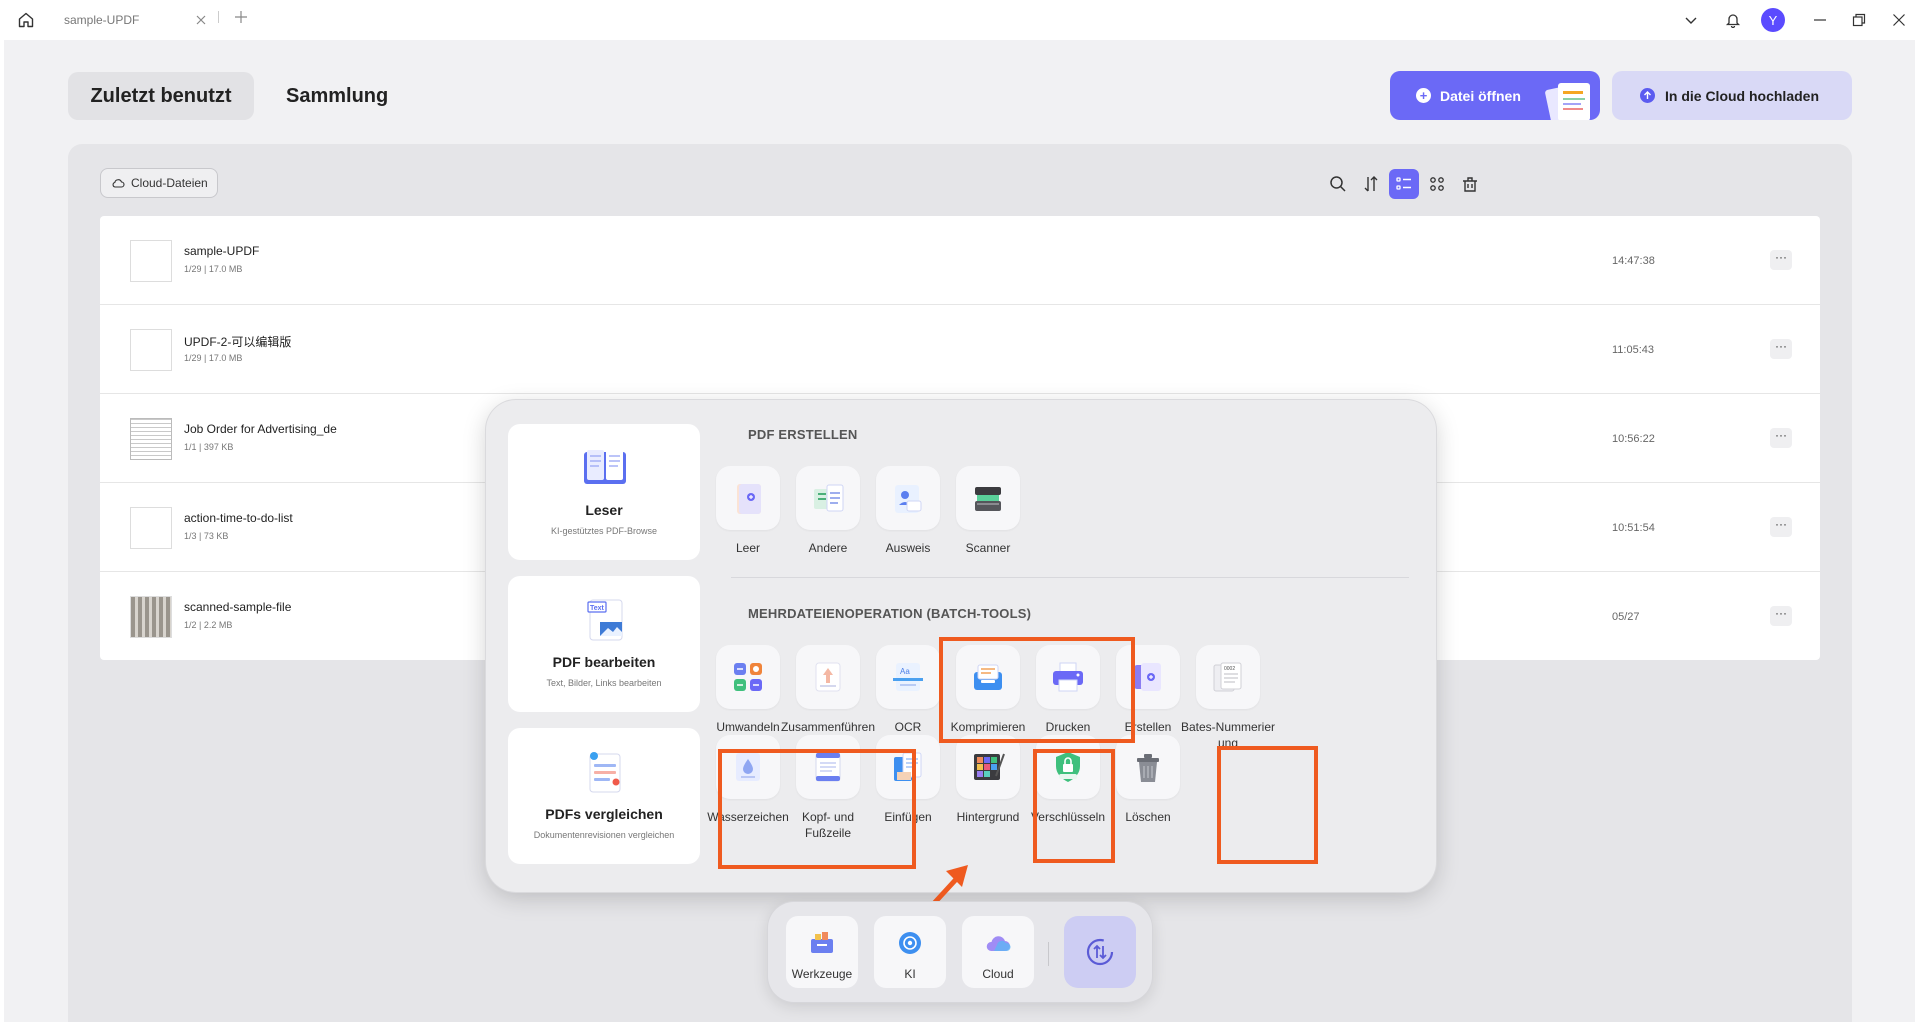  What do you see at coordinates (1229, 669) in the screenshot?
I see `svg-text: 0002` at bounding box center [1229, 669].